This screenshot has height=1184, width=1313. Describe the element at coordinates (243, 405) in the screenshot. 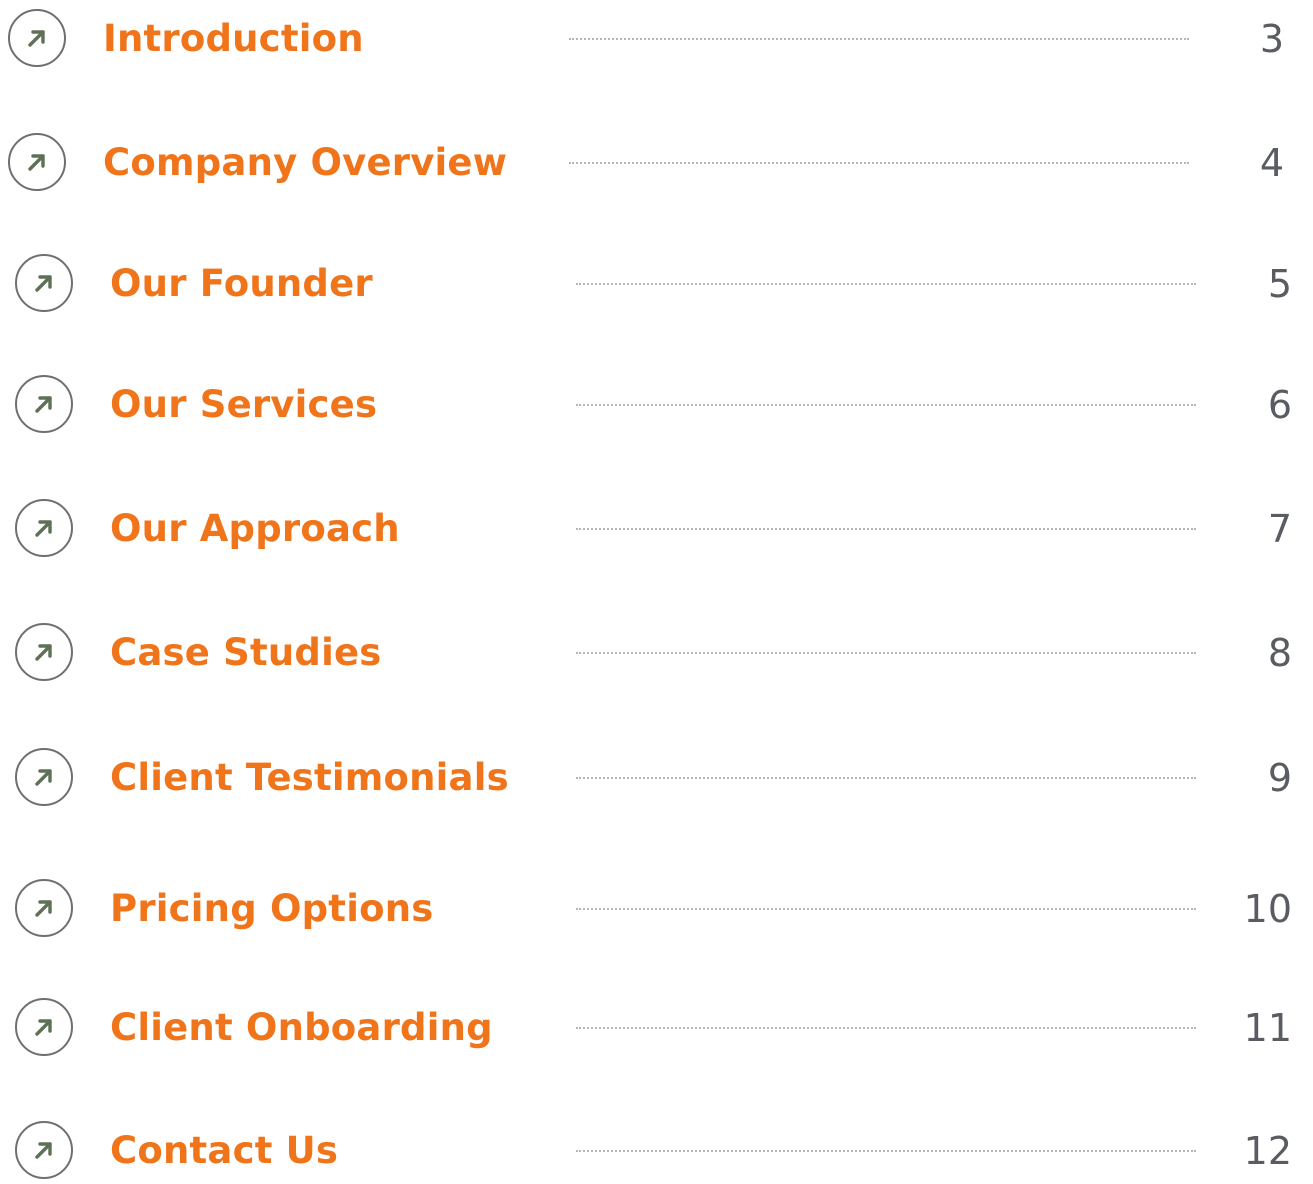

I see `toc-entry-title: Our Services` at that location.